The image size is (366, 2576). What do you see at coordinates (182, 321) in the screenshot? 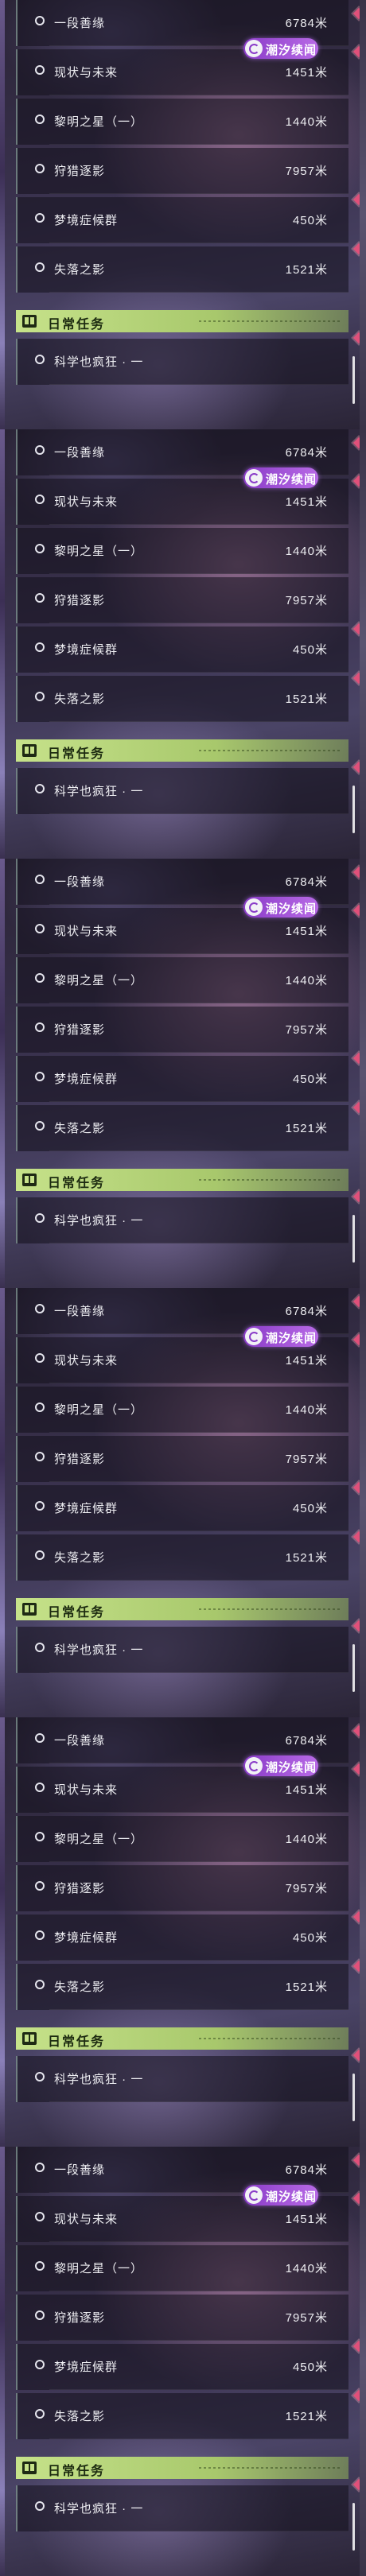
I see `daily-tasks-header: 日常任务` at bounding box center [182, 321].